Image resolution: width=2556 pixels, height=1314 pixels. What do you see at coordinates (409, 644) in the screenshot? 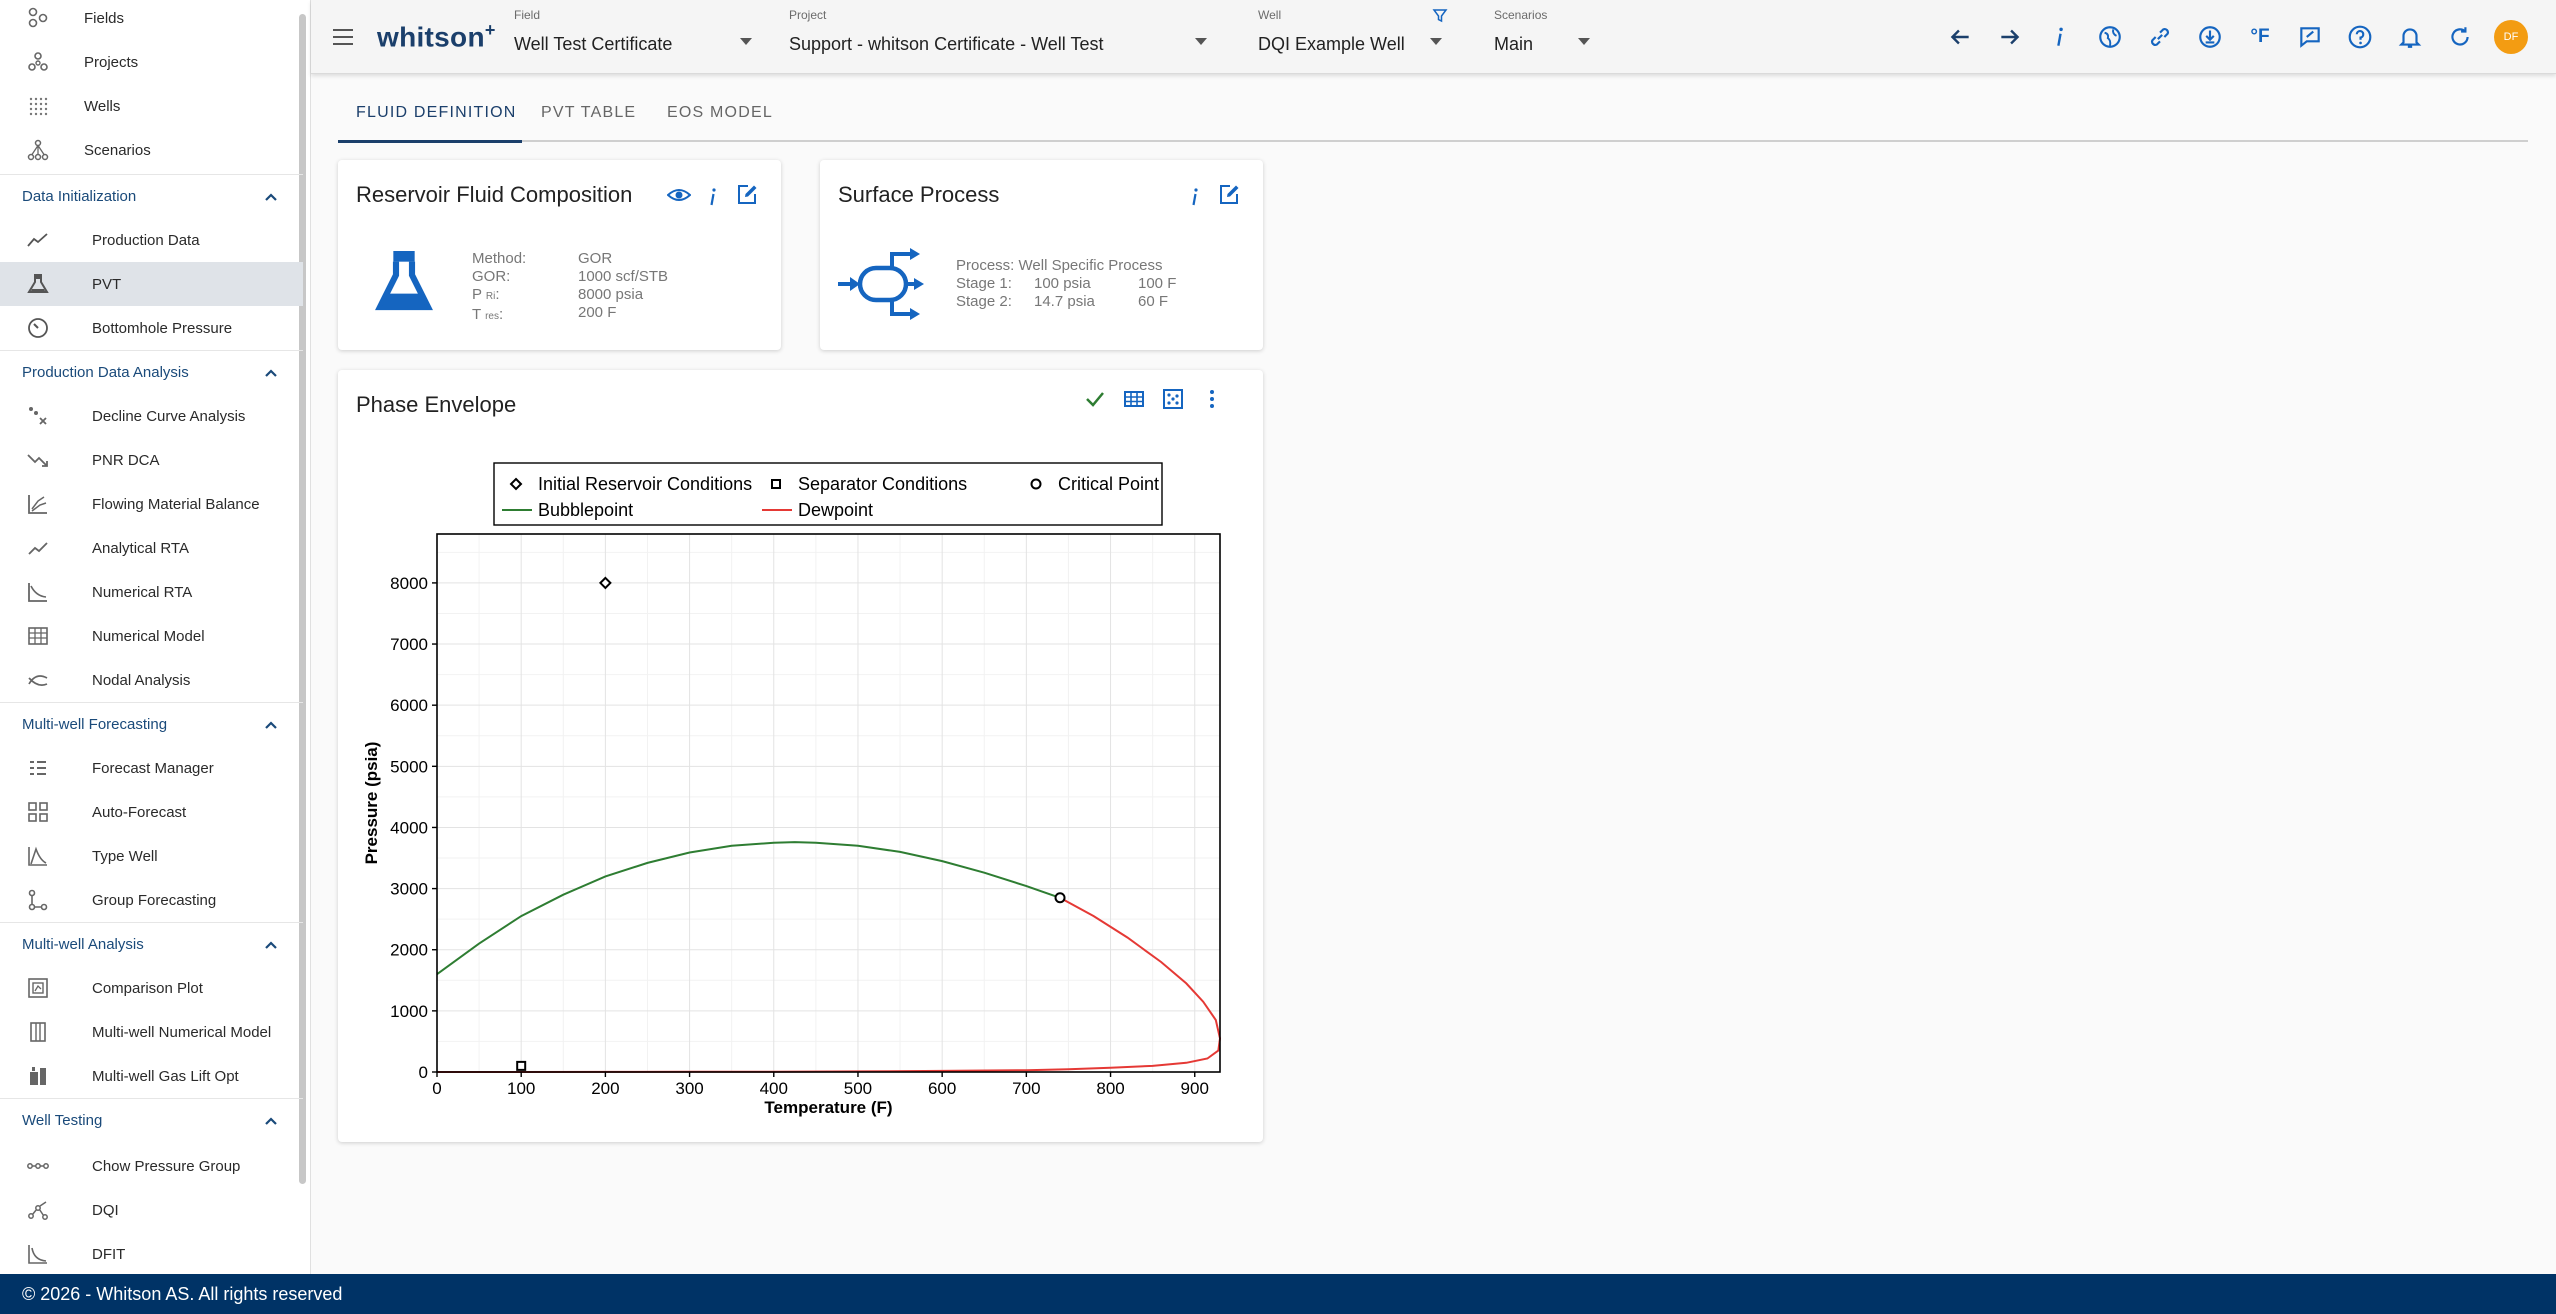
I see `y-tick-label: 7000` at bounding box center [409, 644].